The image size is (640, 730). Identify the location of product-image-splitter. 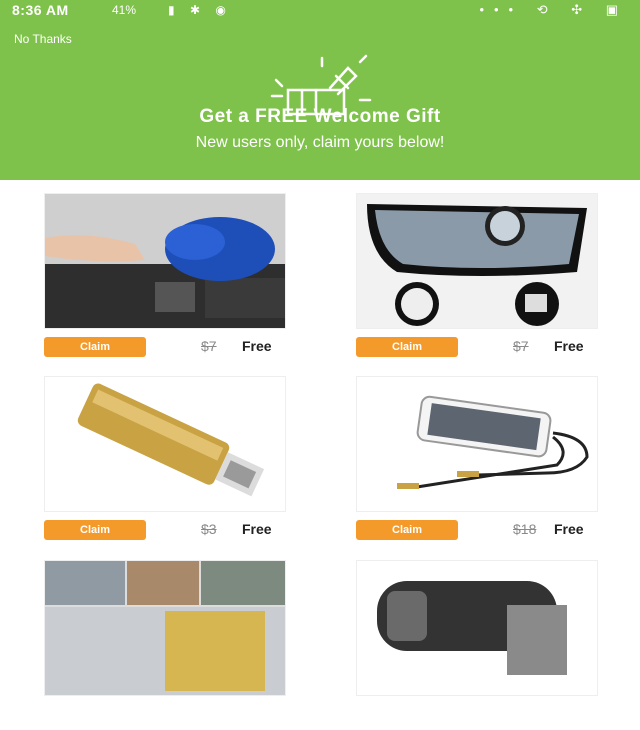
(477, 444).